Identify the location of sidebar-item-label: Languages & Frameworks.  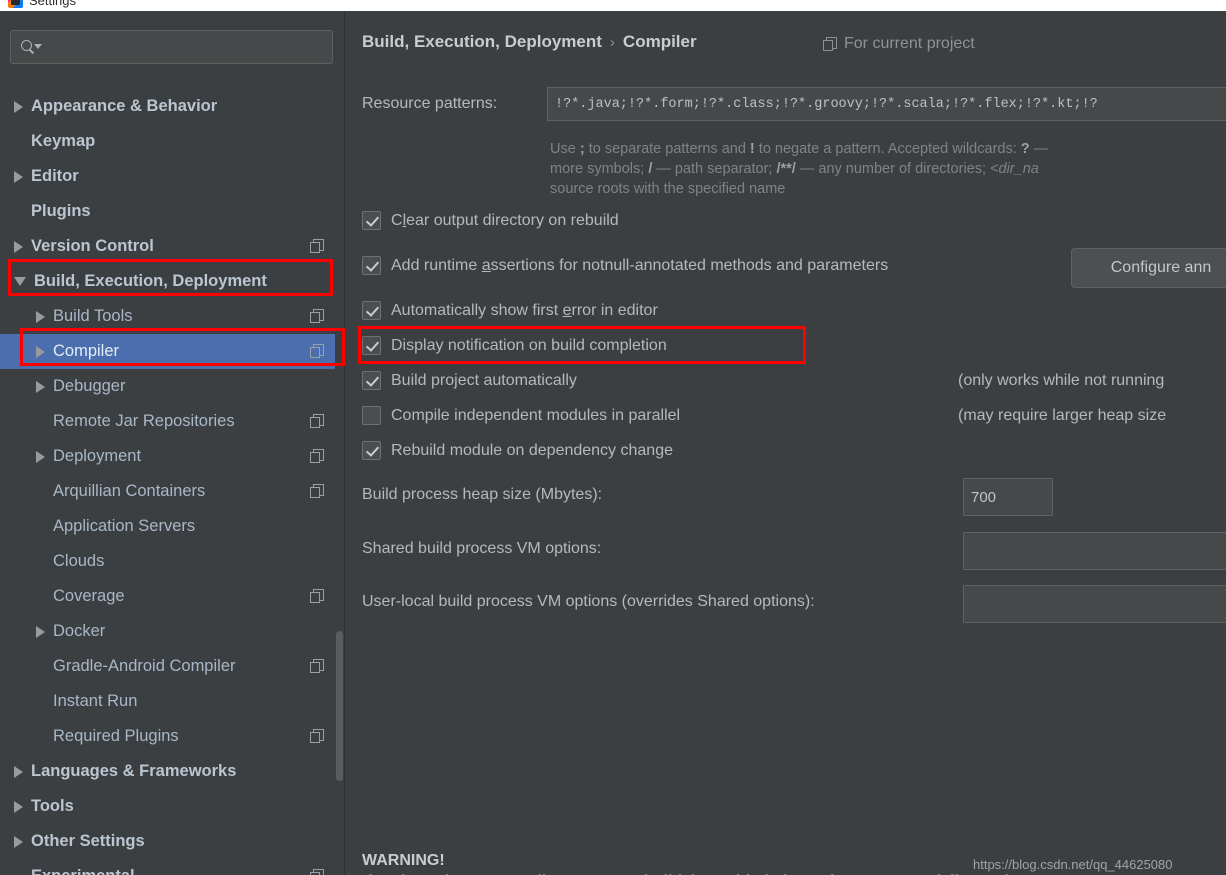
(134, 771).